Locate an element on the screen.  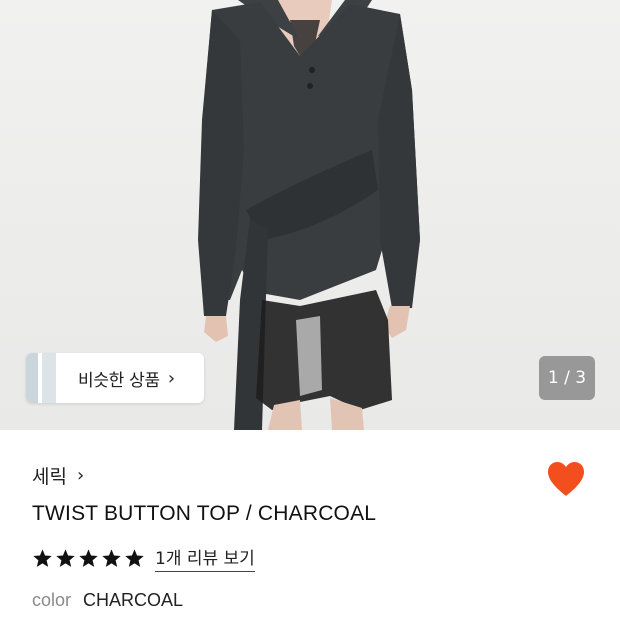
product-title: TWIST BUTTON TOP / CHARCOAL is located at coordinates (204, 513).